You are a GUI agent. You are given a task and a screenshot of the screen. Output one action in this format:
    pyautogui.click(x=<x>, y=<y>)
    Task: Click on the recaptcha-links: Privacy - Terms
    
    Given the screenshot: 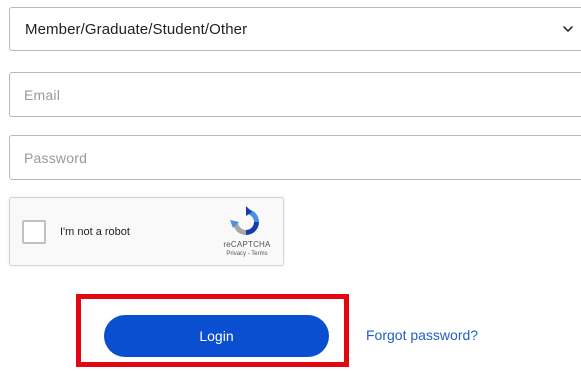 What is the action you would take?
    pyautogui.click(x=247, y=254)
    